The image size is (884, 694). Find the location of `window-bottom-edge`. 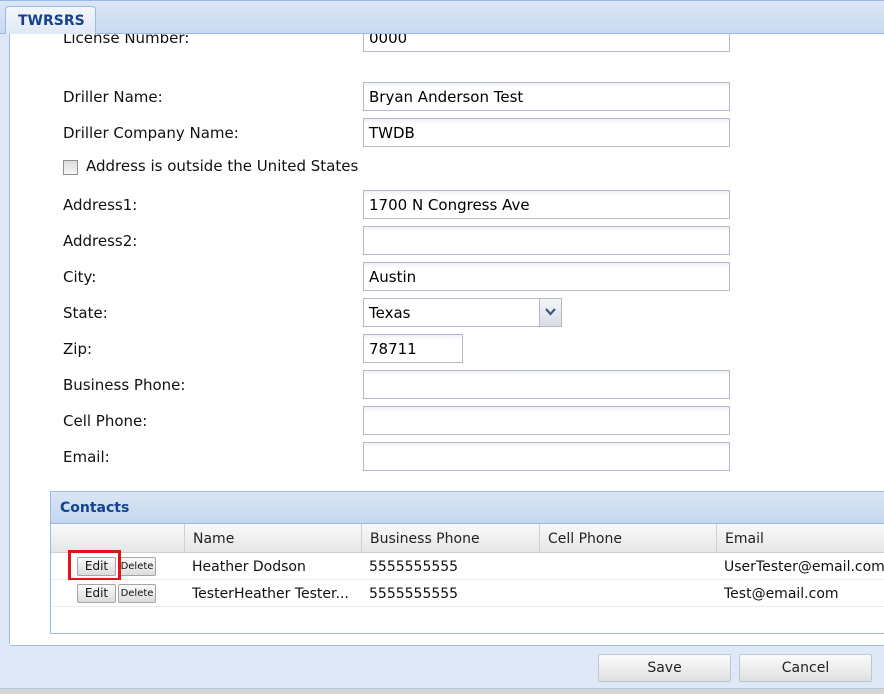

window-bottom-edge is located at coordinates (442, 691).